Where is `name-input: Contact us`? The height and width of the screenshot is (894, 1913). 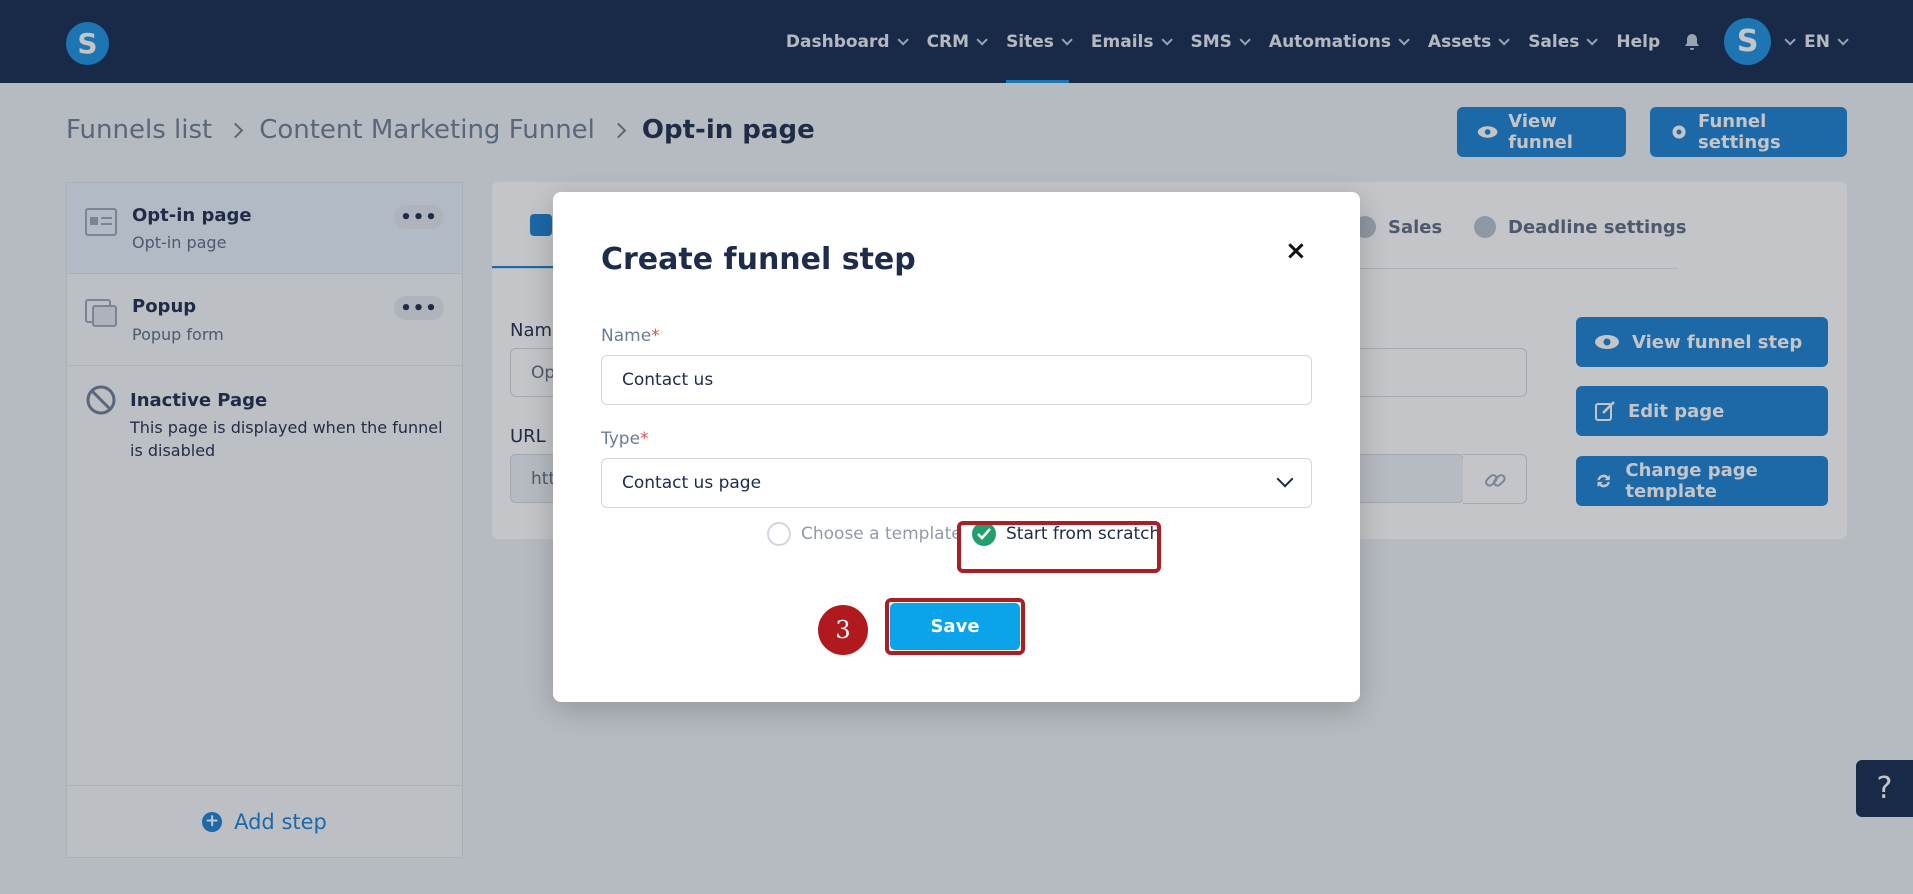
name-input: Contact us is located at coordinates (956, 380).